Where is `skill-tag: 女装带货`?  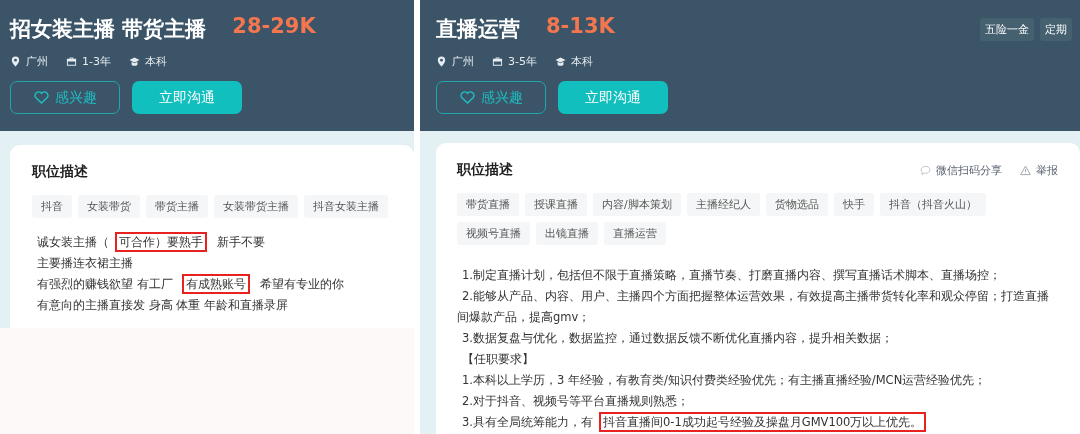
skill-tag: 女装带货 is located at coordinates (109, 206).